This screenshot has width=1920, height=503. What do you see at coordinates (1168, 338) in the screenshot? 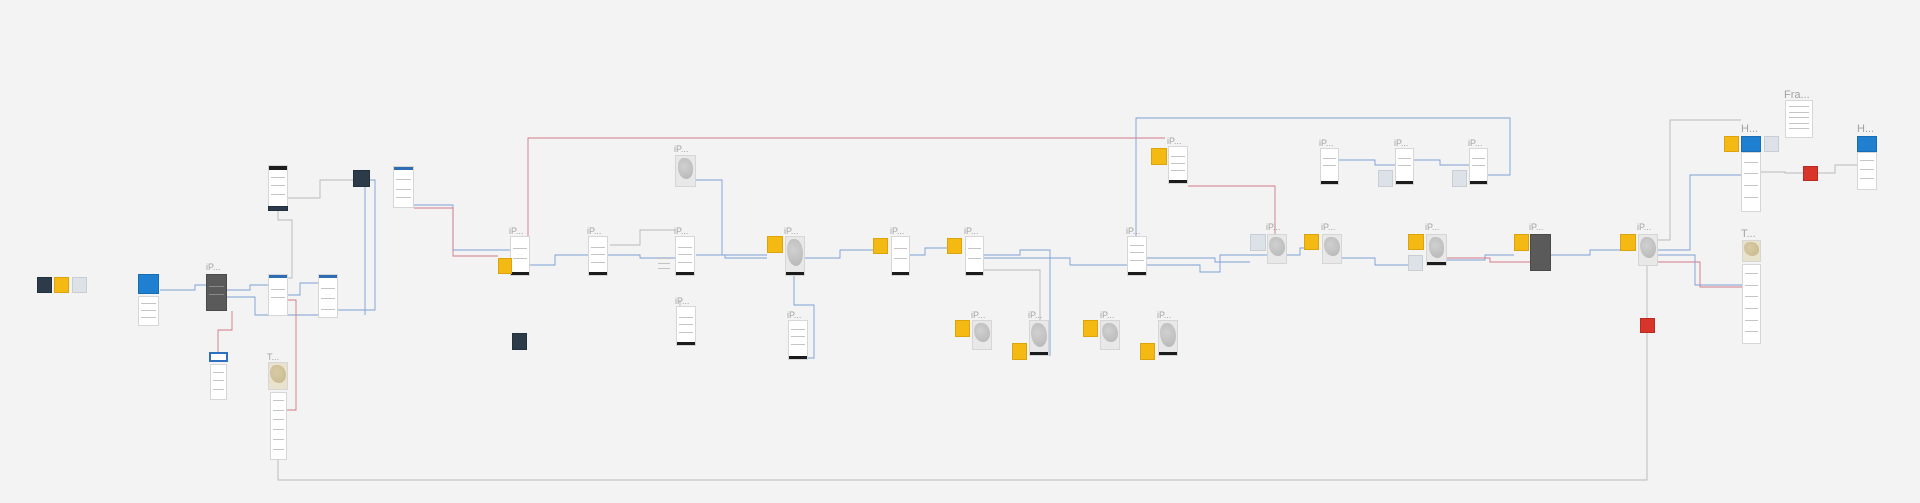
I see `frame-map-l` at bounding box center [1168, 338].